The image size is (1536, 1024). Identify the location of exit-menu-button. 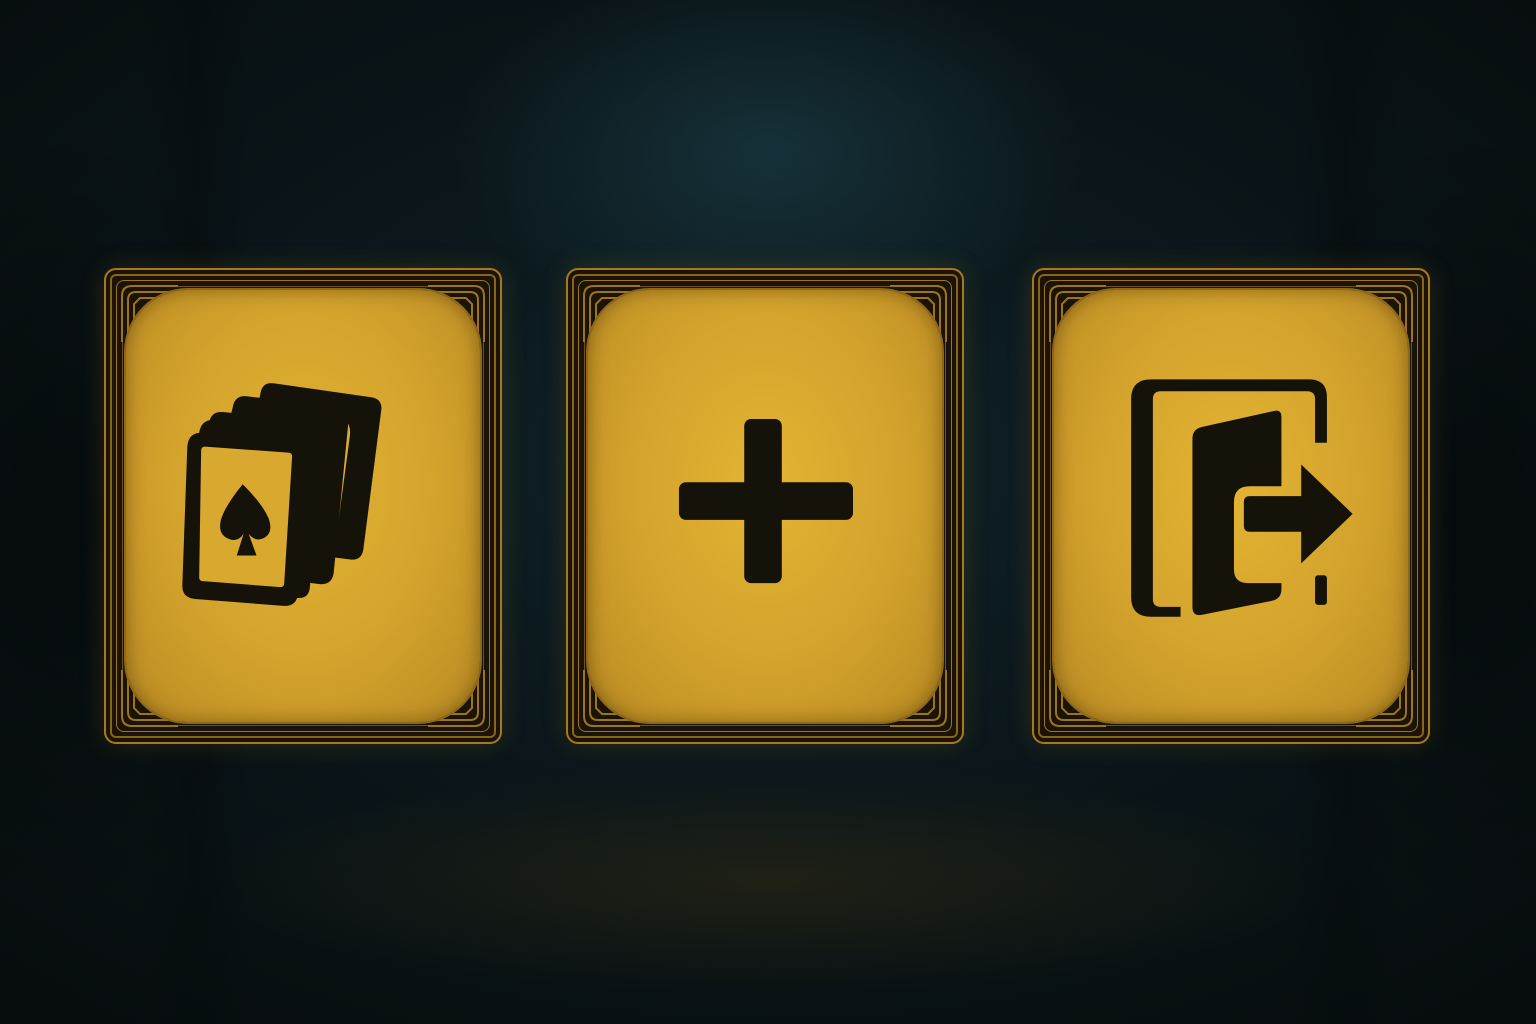
(1231, 506).